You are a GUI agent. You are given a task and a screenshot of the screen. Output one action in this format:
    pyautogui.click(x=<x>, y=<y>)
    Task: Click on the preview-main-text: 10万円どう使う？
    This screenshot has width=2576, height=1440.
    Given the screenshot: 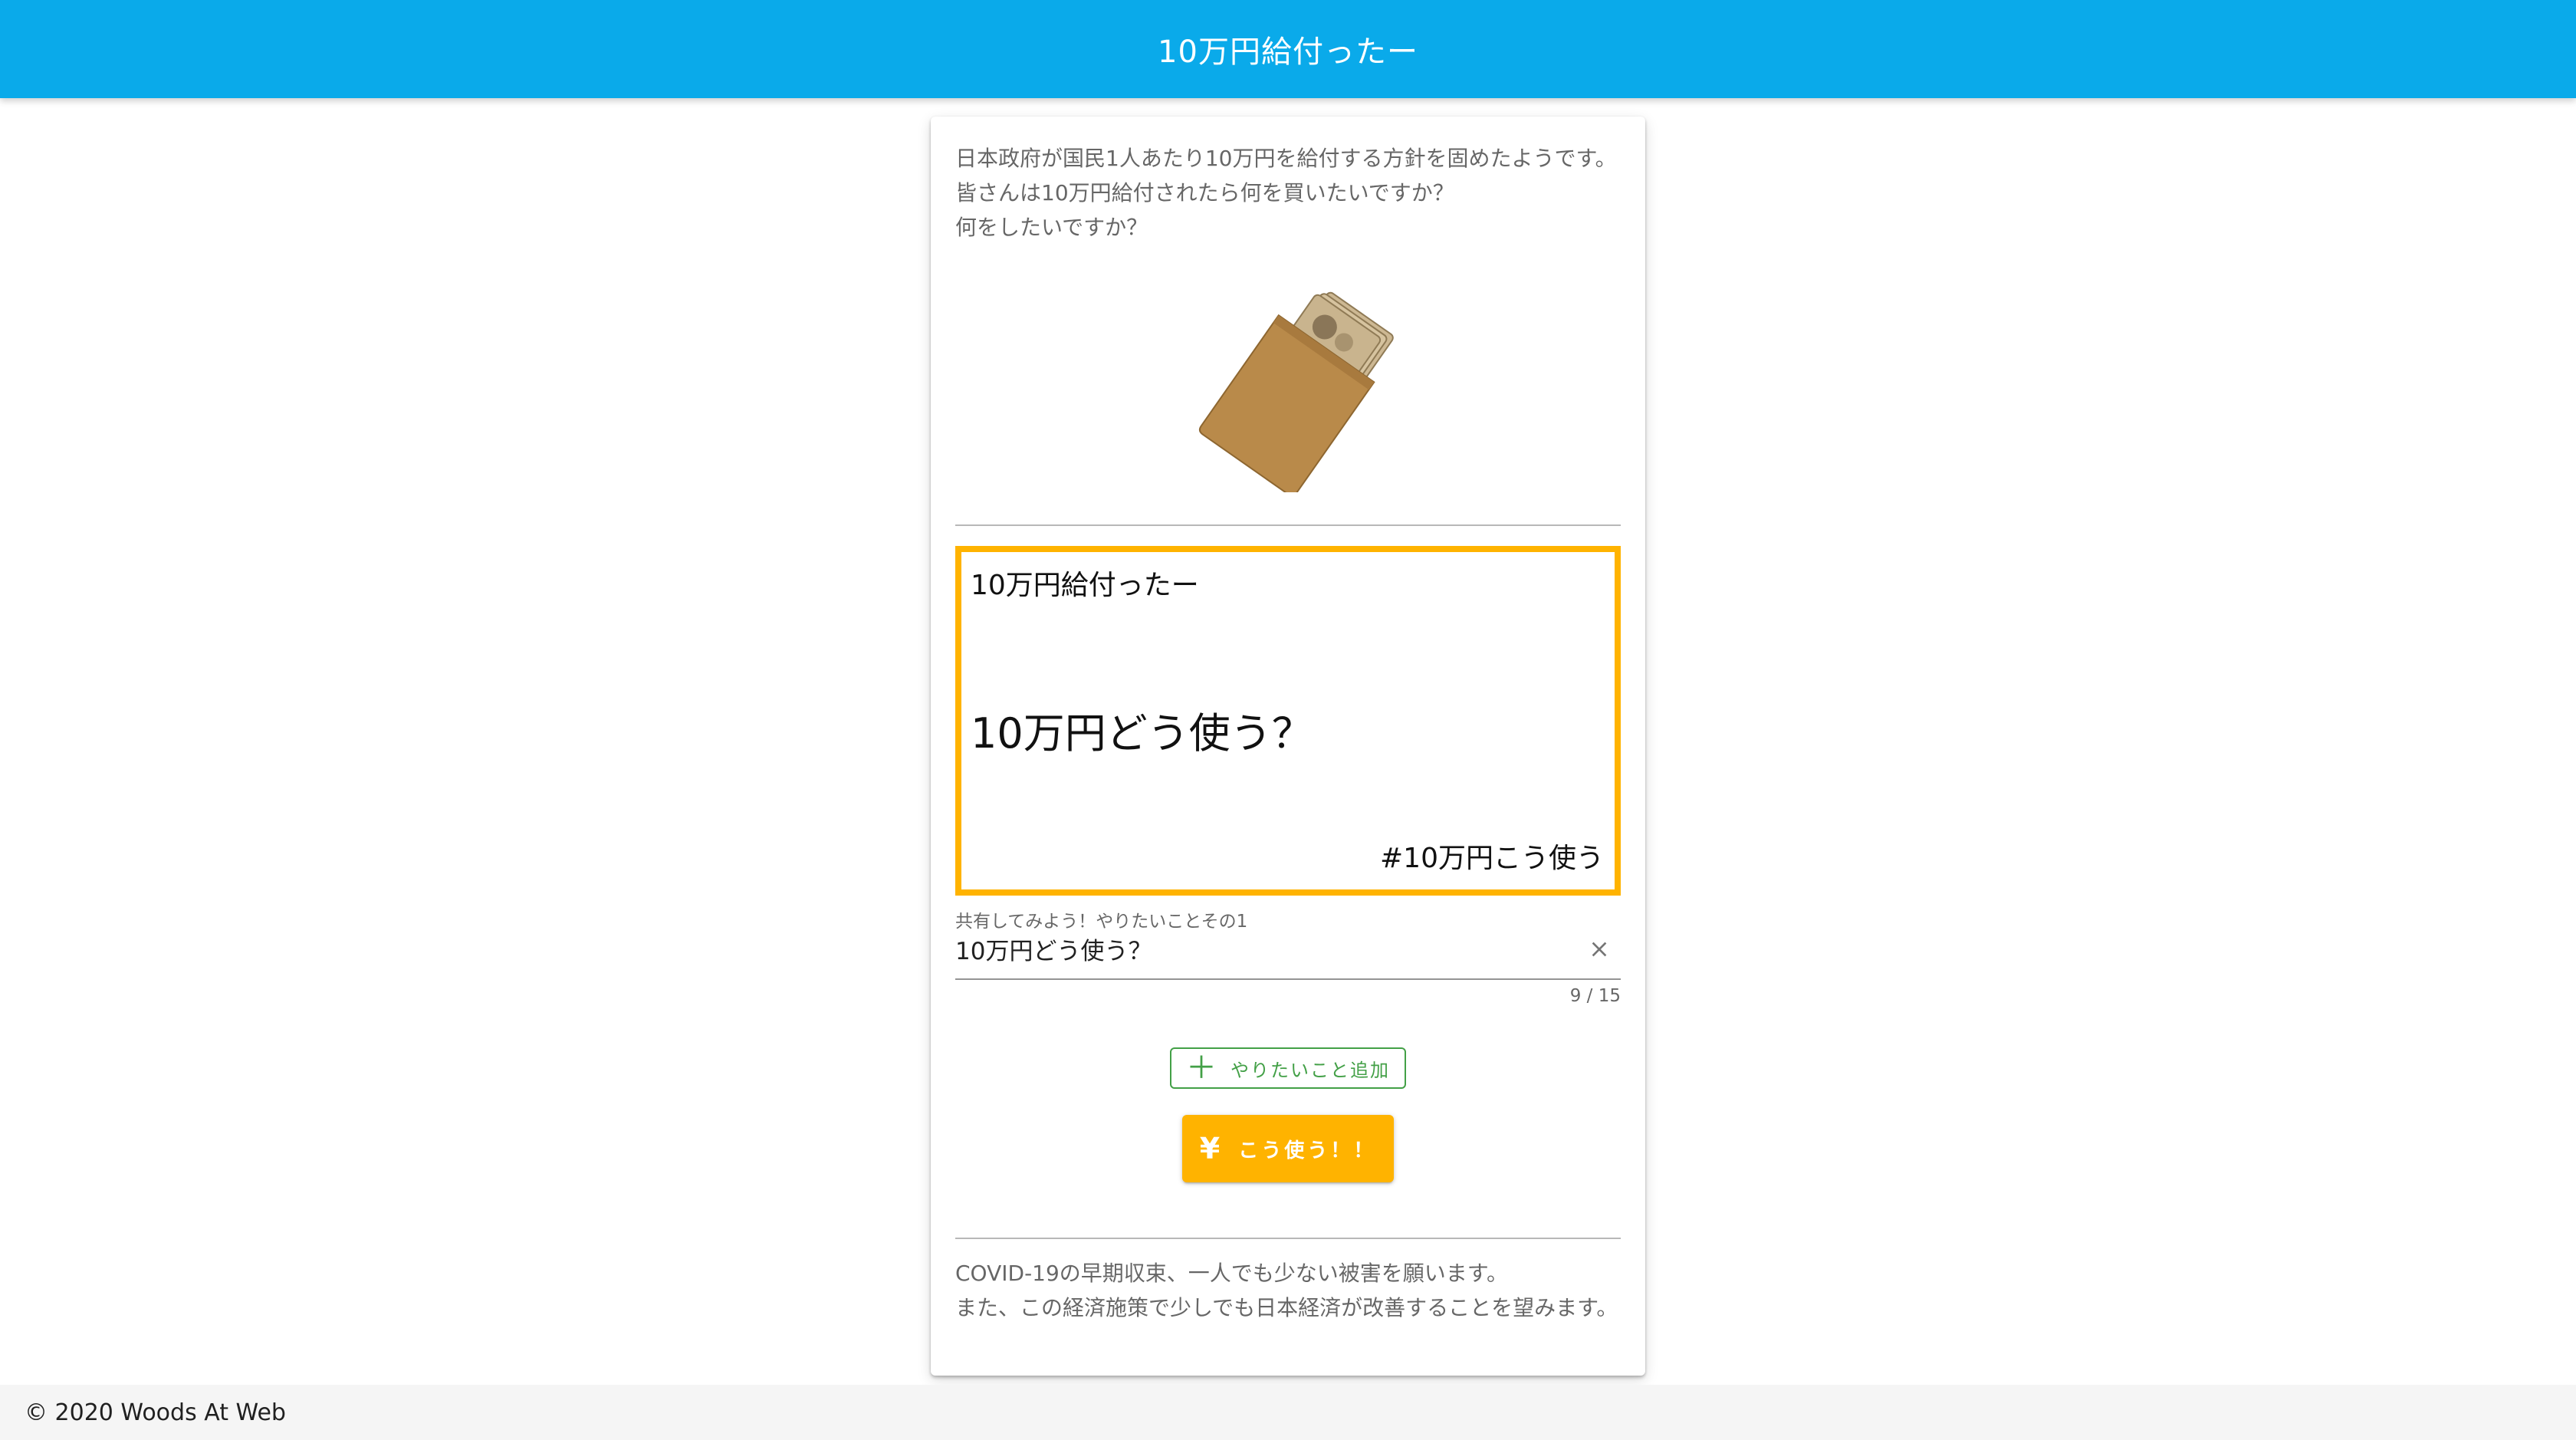 What is the action you would take?
    pyautogui.click(x=1142, y=733)
    